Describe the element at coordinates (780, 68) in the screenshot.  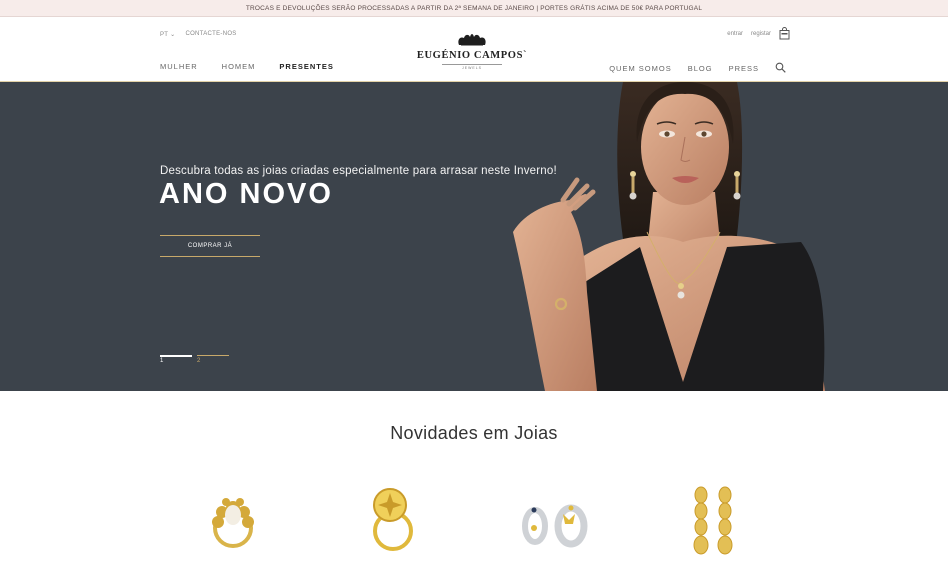
I see `search-icon` at that location.